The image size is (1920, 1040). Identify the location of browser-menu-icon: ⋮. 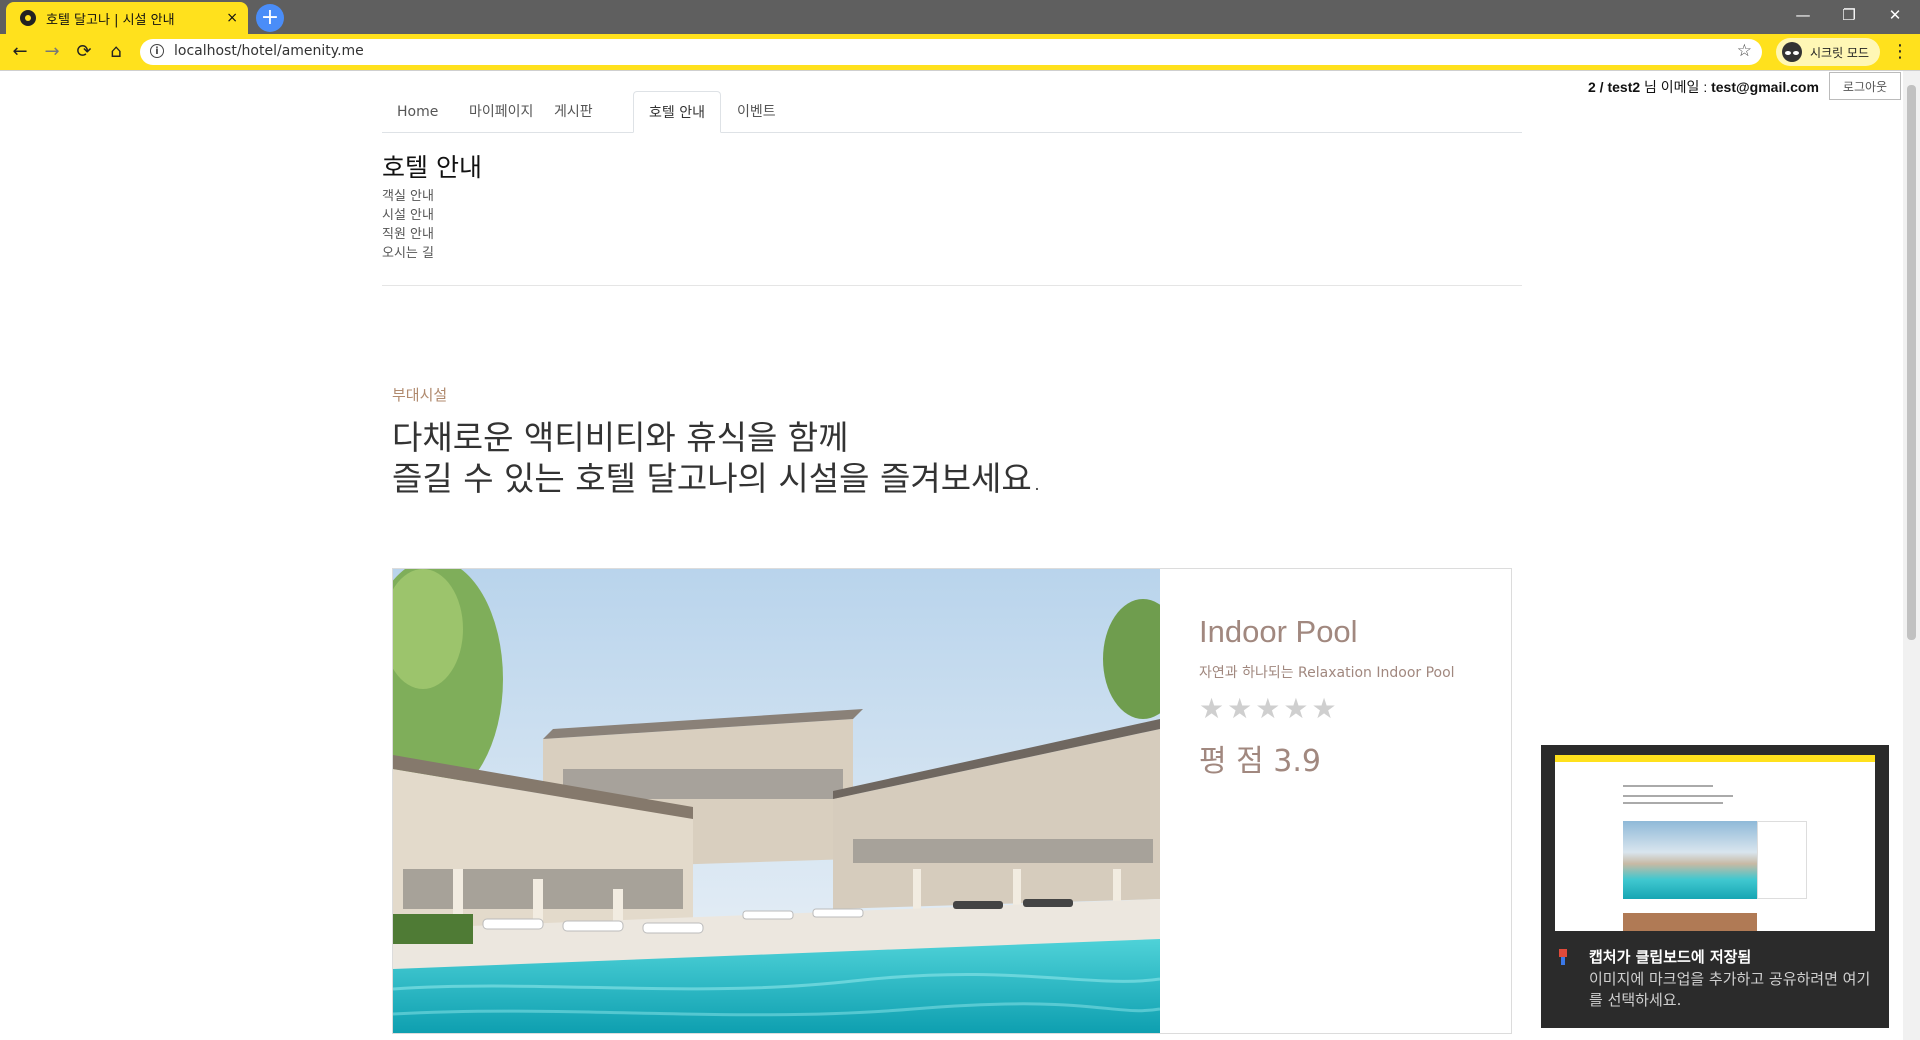
(1900, 52).